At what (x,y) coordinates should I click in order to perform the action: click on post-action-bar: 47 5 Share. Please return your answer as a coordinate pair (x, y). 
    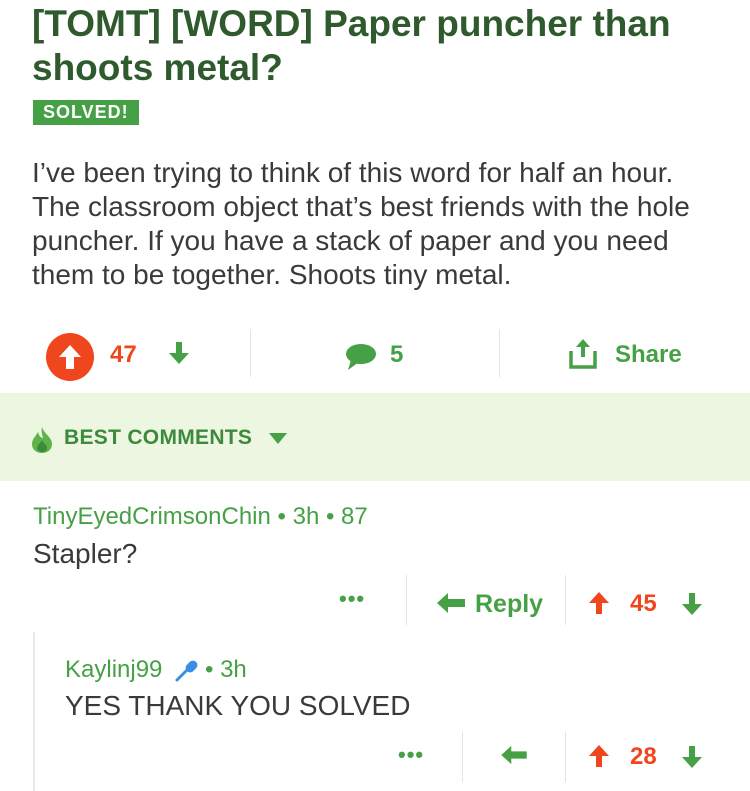
    Looking at the image, I should click on (375, 355).